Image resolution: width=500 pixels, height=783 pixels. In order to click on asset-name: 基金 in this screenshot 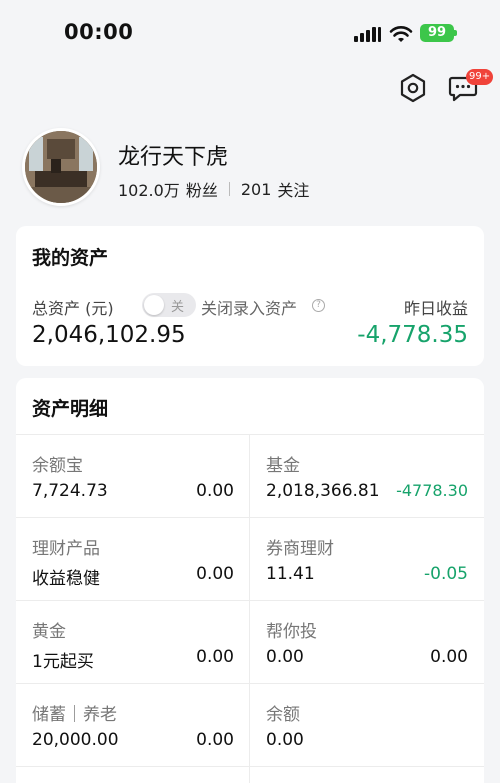, I will do `click(283, 466)`.